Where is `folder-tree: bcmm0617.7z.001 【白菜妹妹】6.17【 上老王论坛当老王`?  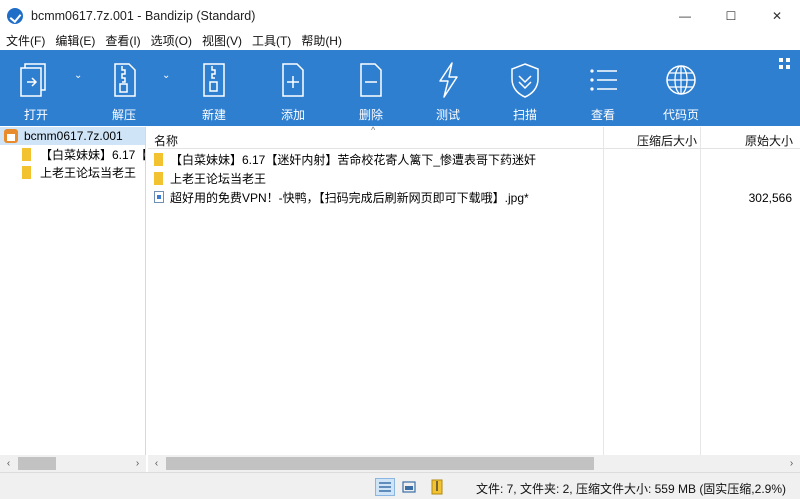
folder-tree: bcmm0617.7z.001 【白菜妹妹】6.17【 上老王论坛当老王 is located at coordinates (73, 291).